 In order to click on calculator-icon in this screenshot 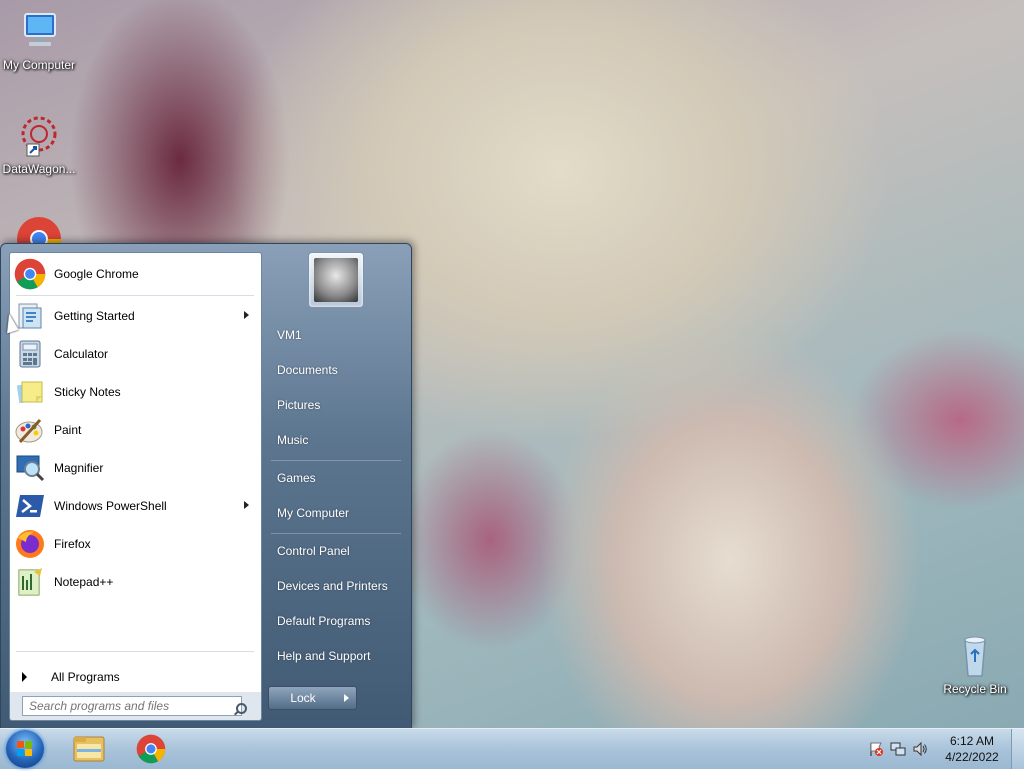, I will do `click(30, 354)`.